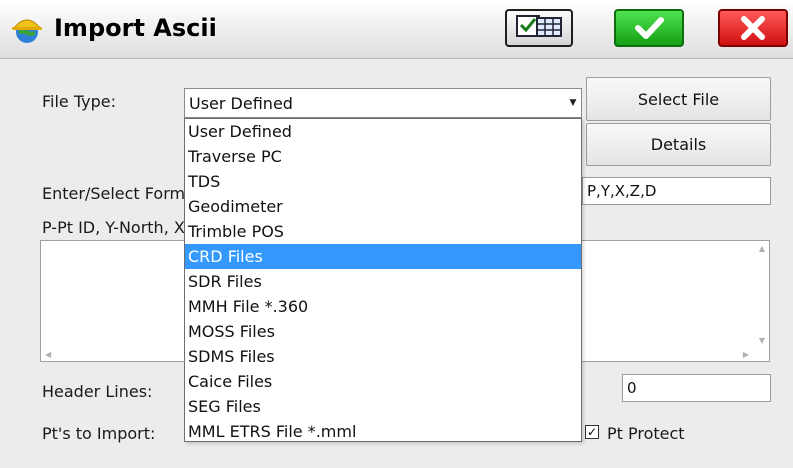 Image resolution: width=793 pixels, height=468 pixels. Describe the element at coordinates (678, 144) in the screenshot. I see `details-button: Details` at that location.